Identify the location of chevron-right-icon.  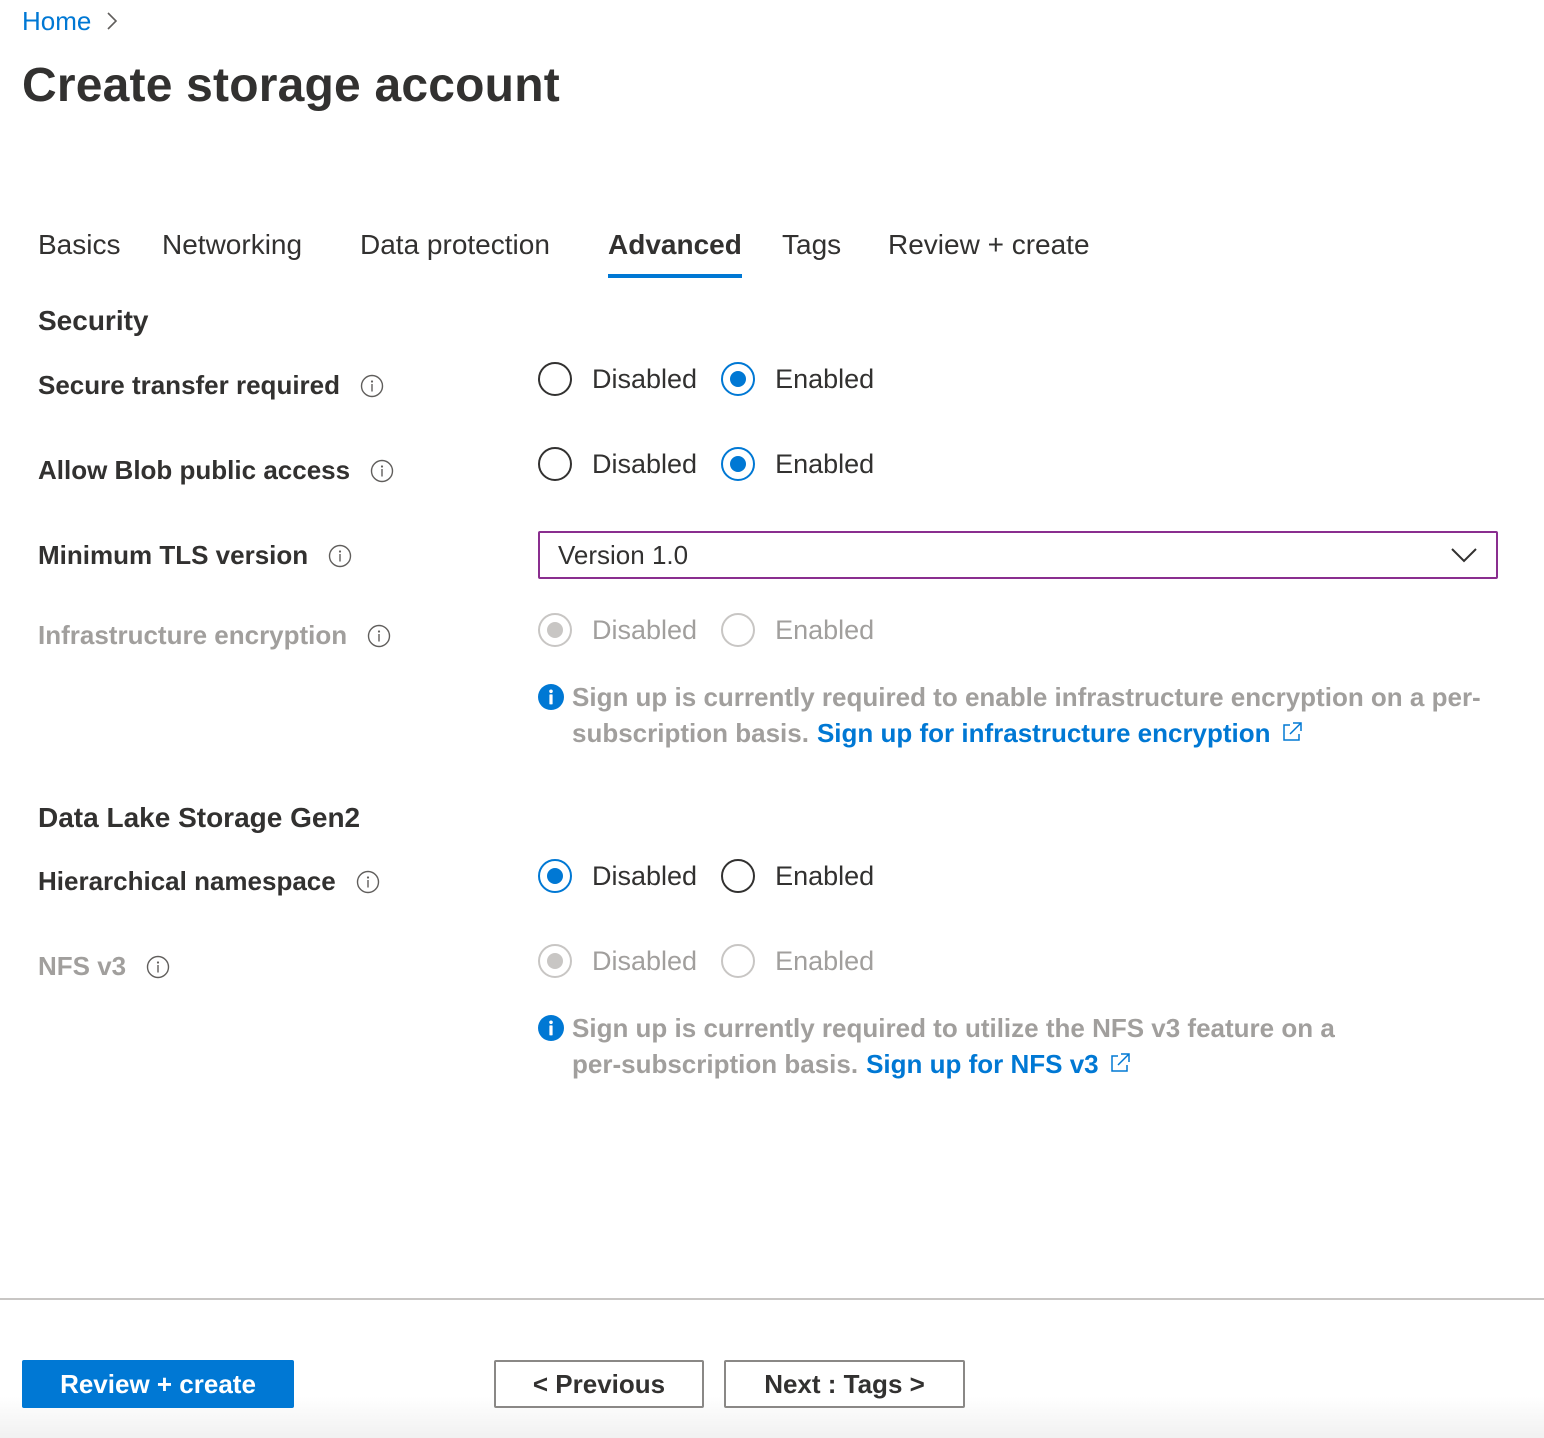
(112, 21).